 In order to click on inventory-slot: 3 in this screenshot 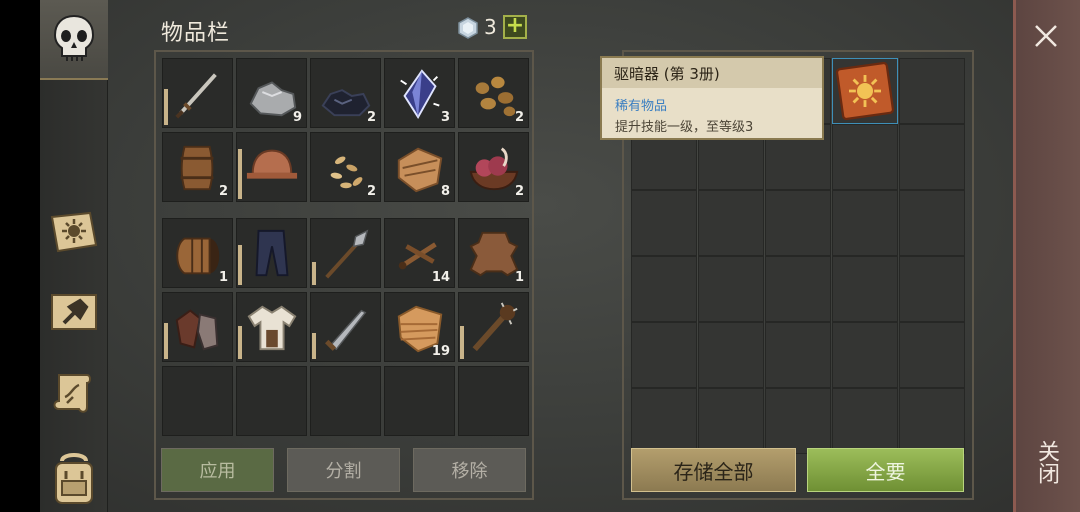, I will do `click(419, 93)`.